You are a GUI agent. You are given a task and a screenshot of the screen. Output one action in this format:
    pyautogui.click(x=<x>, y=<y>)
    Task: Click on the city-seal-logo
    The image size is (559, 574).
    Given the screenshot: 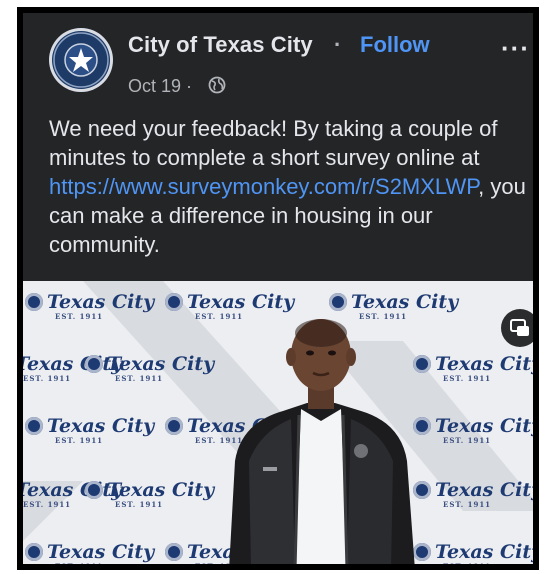 What is the action you would take?
    pyautogui.click(x=81, y=60)
    